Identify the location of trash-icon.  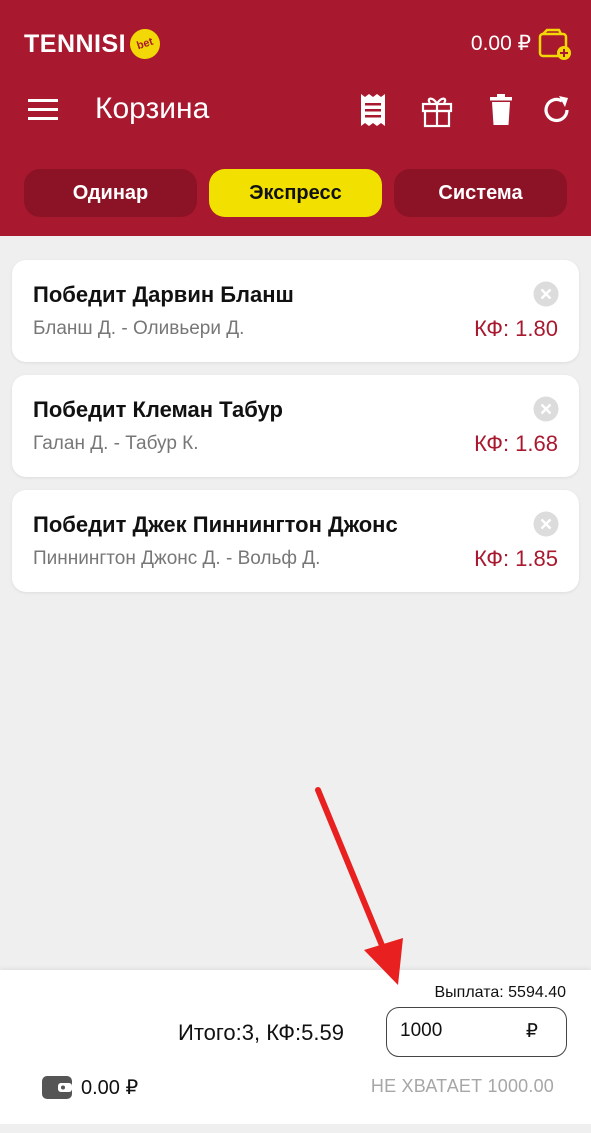
(501, 110).